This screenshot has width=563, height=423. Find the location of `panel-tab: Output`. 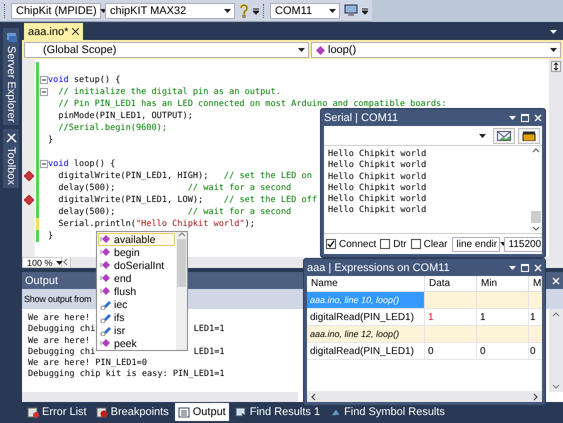

panel-tab: Output is located at coordinates (201, 412).